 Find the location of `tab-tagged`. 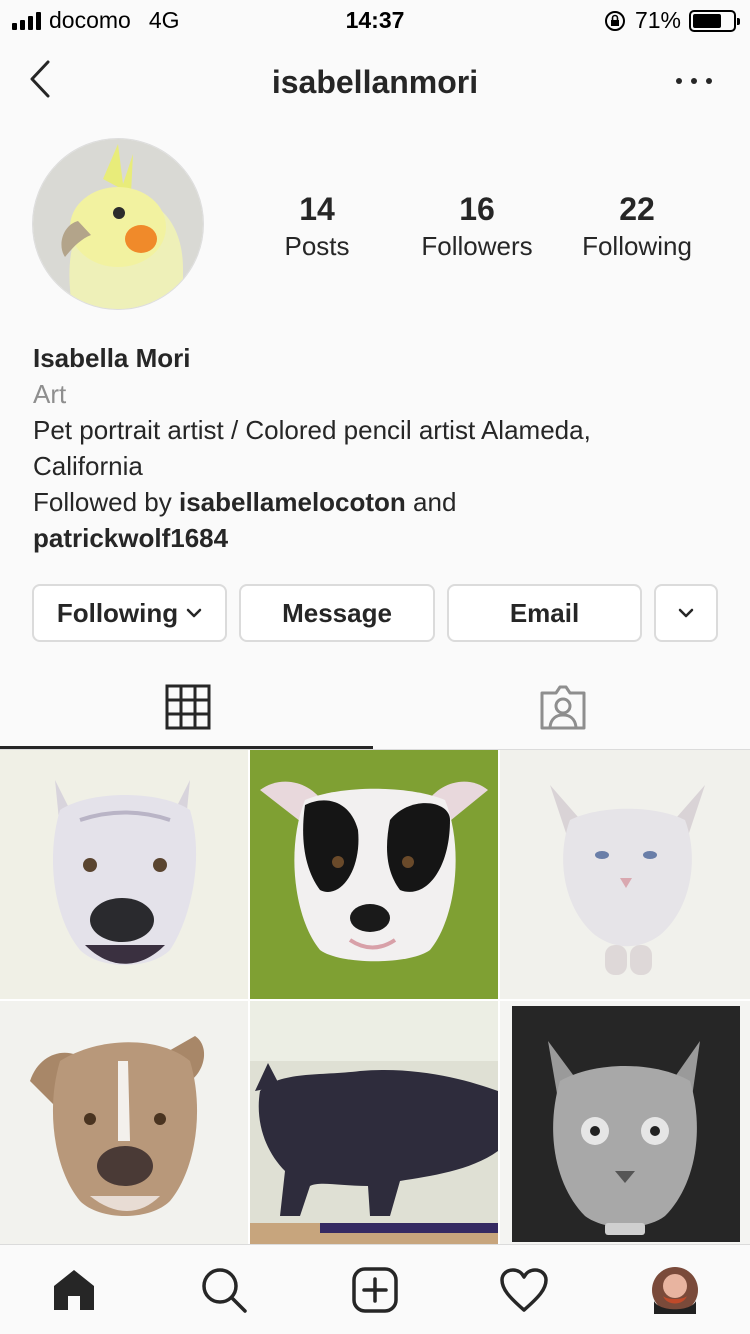

tab-tagged is located at coordinates (562, 707).